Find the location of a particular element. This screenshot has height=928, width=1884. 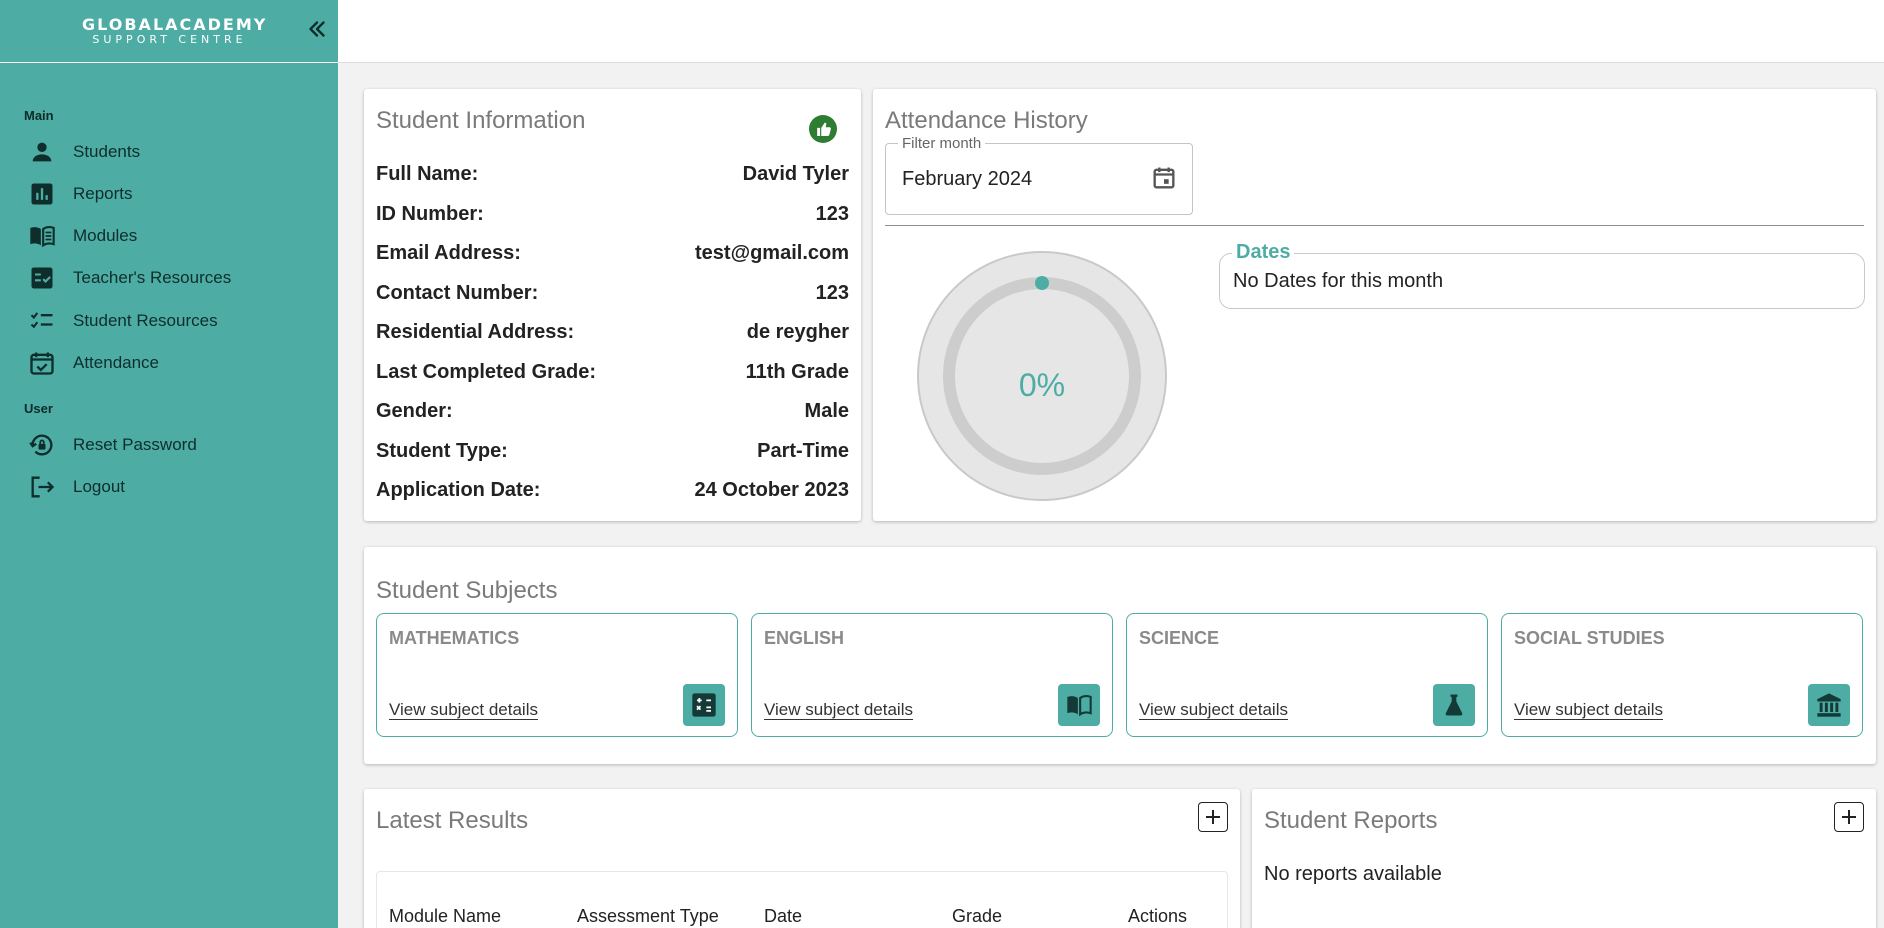

add-report-button is located at coordinates (1849, 817).